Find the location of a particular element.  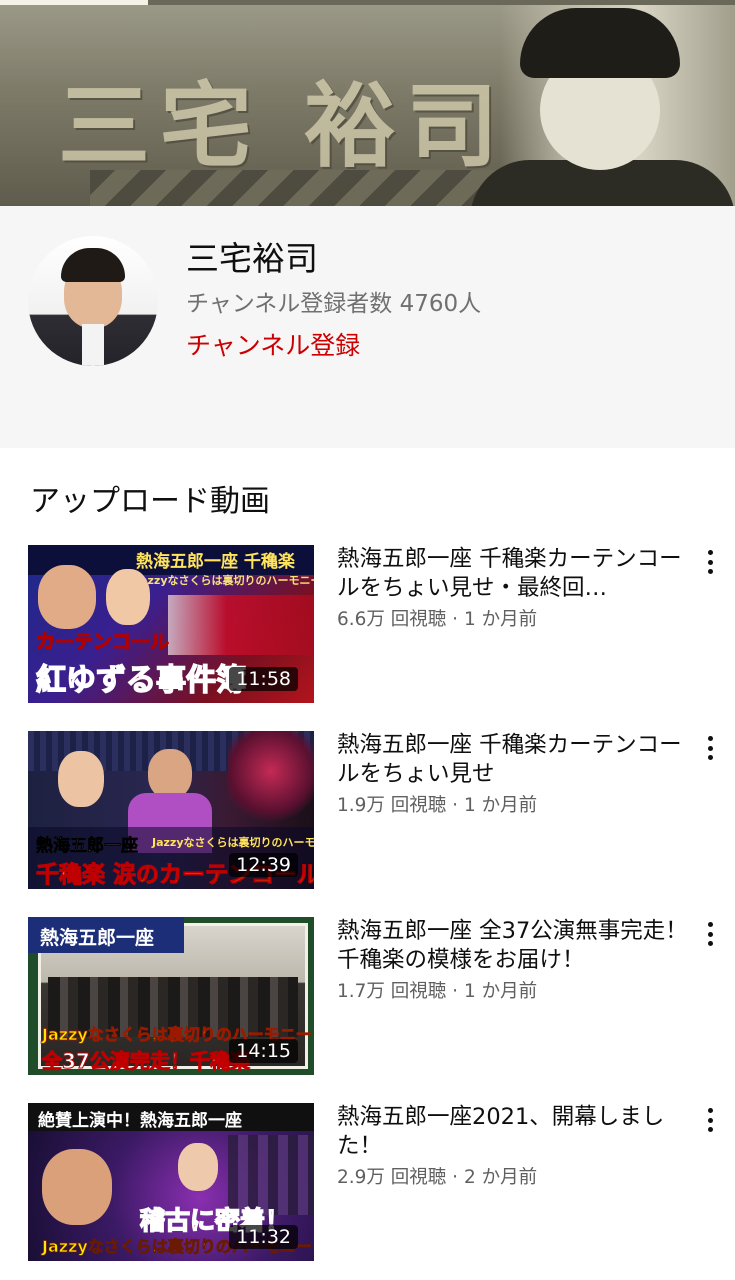

section-title: アップロード動画 is located at coordinates (150, 501).